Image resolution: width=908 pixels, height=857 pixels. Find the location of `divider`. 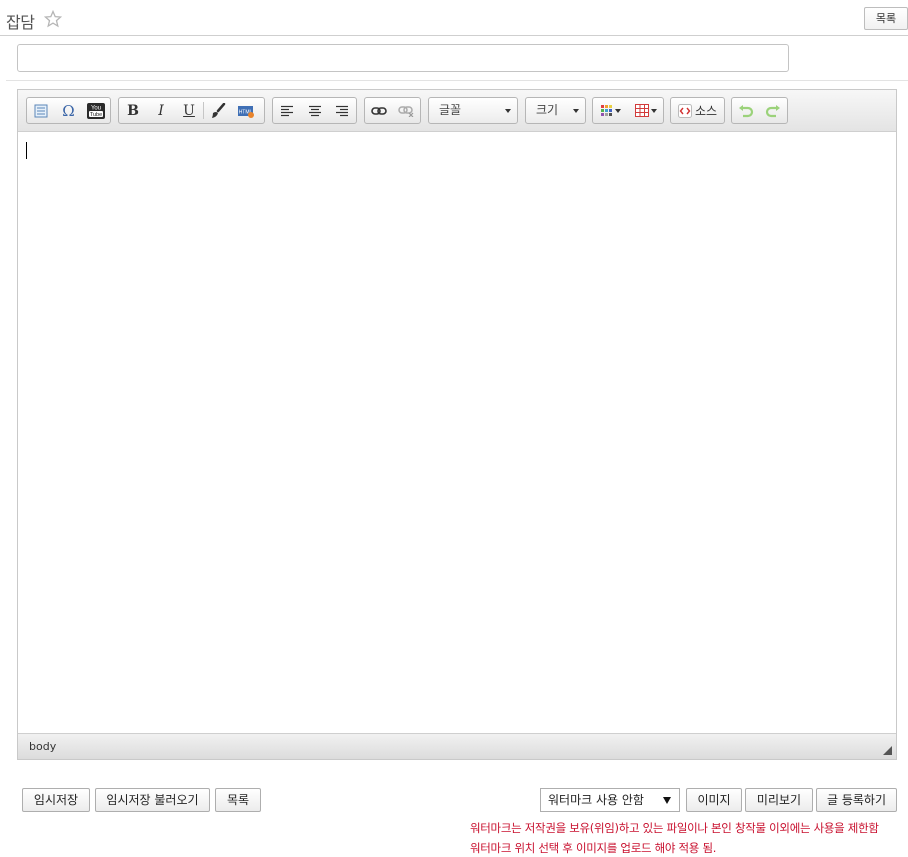

divider is located at coordinates (457, 80).